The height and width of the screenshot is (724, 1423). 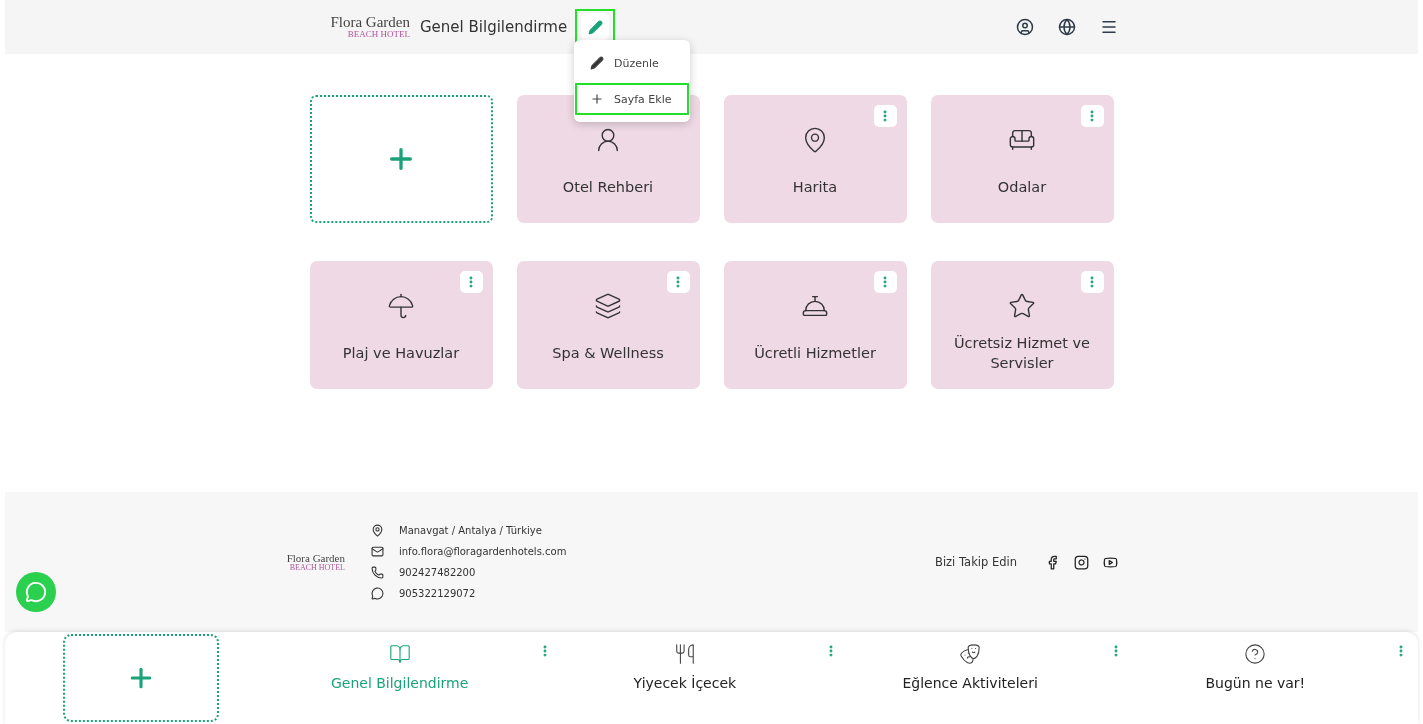 I want to click on menu-item: Düzenle, so click(x=632, y=63).